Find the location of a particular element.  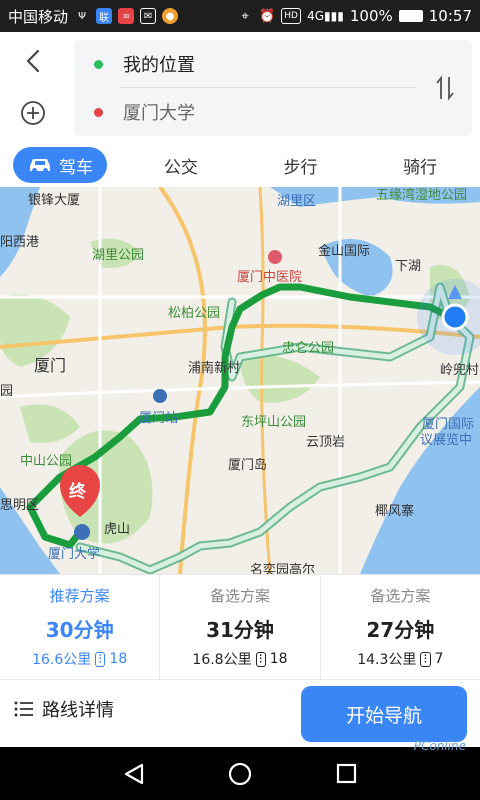

back-arrow-icon is located at coordinates (33, 61).